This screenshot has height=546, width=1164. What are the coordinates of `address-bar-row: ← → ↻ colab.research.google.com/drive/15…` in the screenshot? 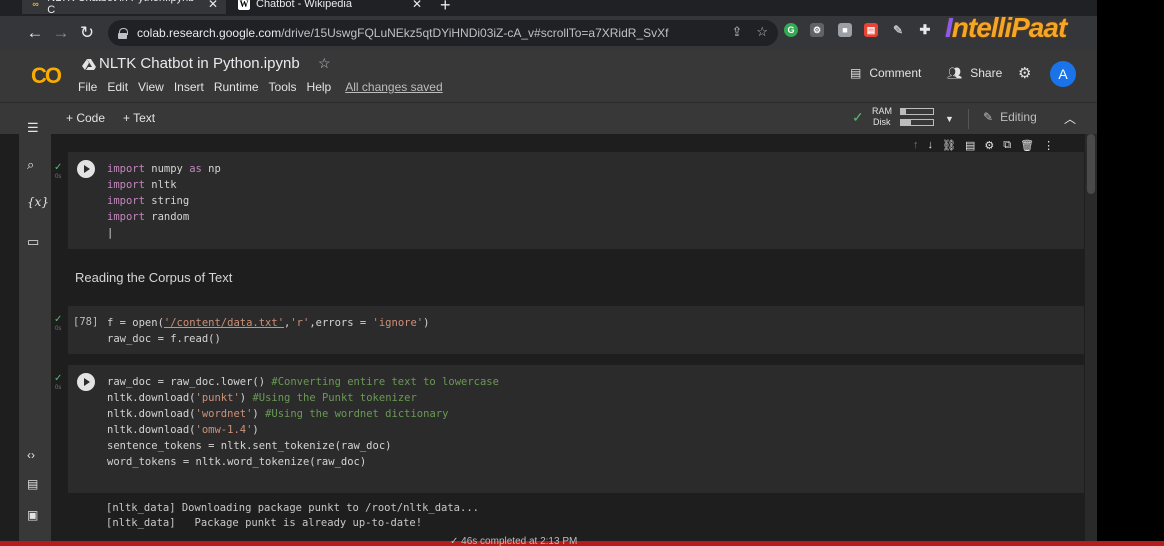 It's located at (548, 33).